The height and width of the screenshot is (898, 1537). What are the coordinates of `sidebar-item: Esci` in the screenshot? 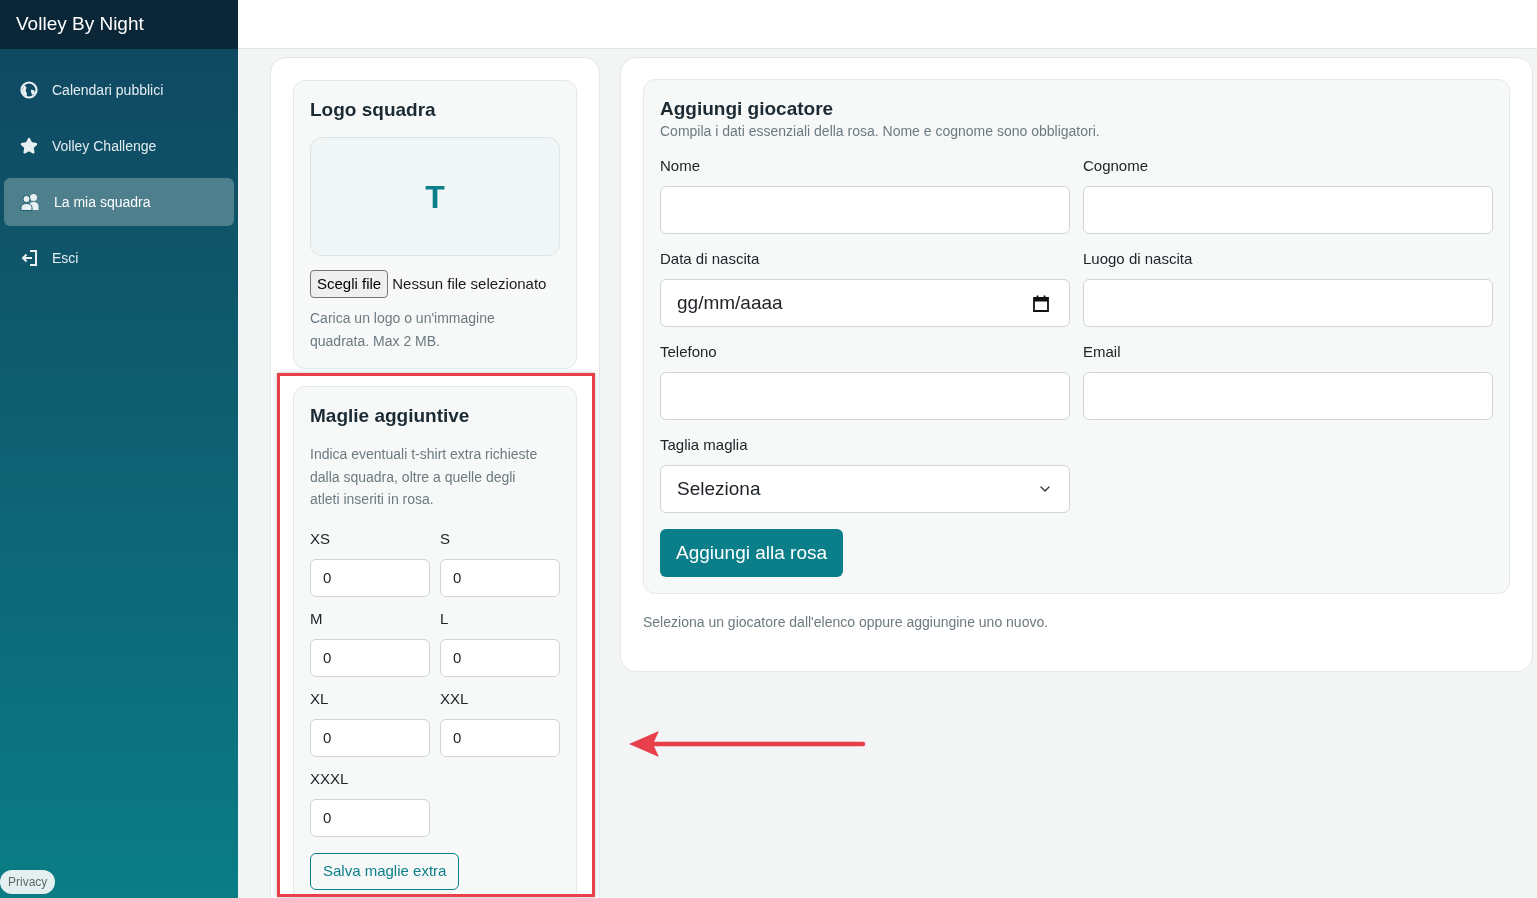 It's located at (119, 258).